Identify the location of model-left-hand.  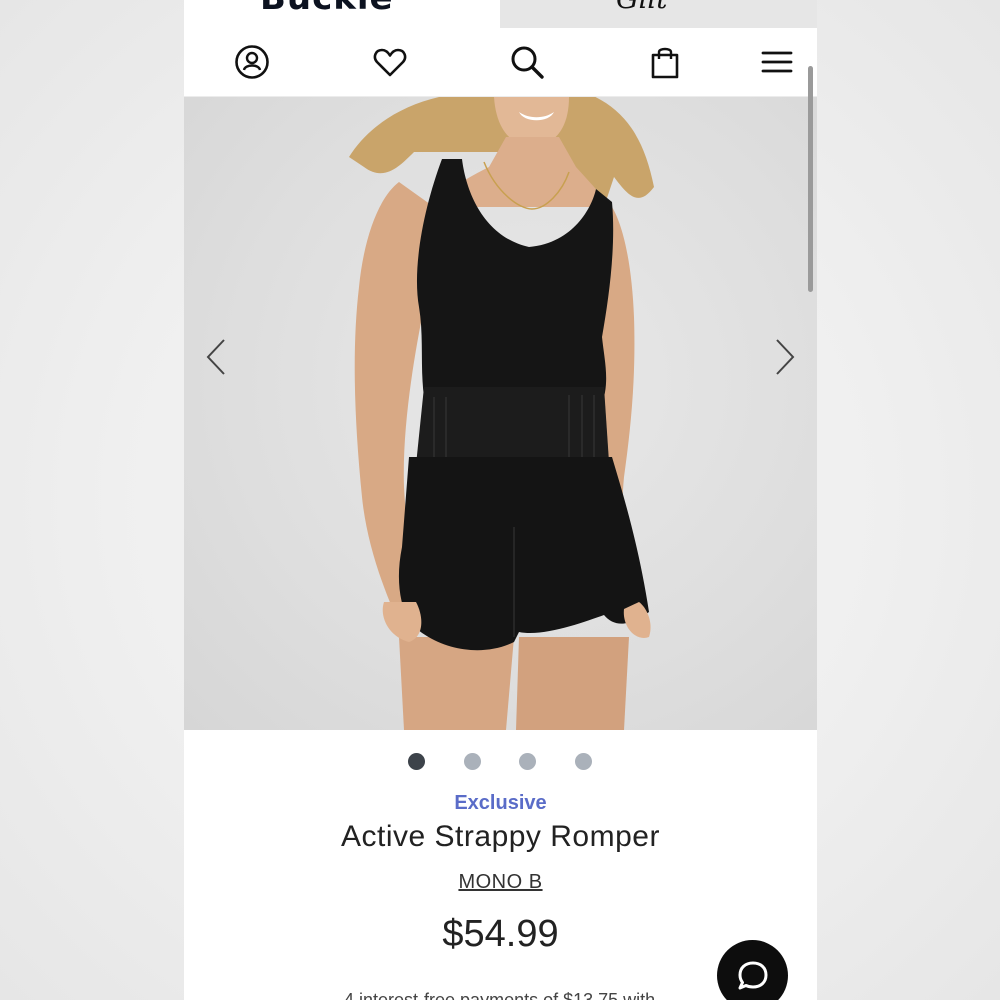
(402, 622).